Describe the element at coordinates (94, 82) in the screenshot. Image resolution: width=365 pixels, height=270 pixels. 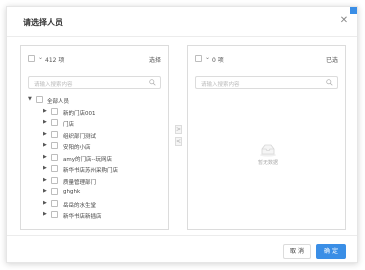
I see `source-search-input: 请输入搜索内容` at that location.